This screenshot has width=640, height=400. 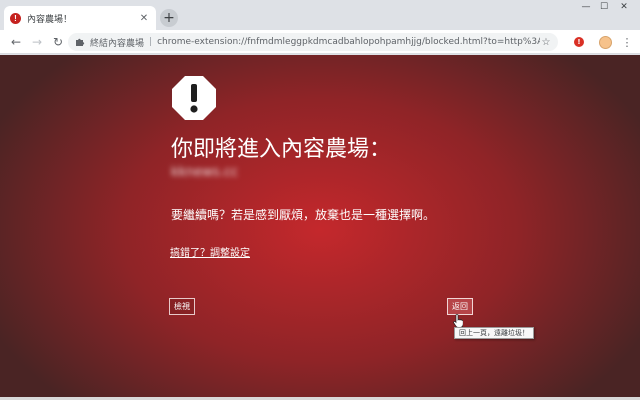 What do you see at coordinates (117, 43) in the screenshot?
I see `extension-name: 終結內容農場` at bounding box center [117, 43].